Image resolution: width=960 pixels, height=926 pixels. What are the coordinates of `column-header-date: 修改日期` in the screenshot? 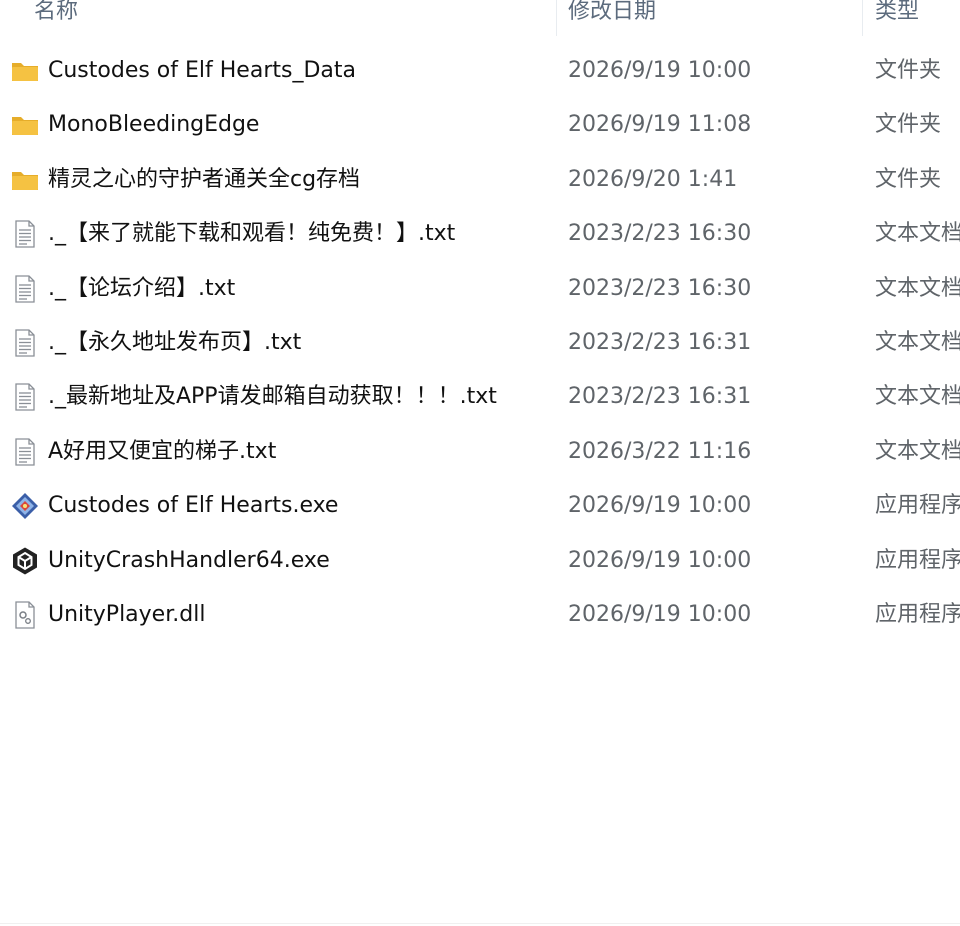 It's located at (612, 15).